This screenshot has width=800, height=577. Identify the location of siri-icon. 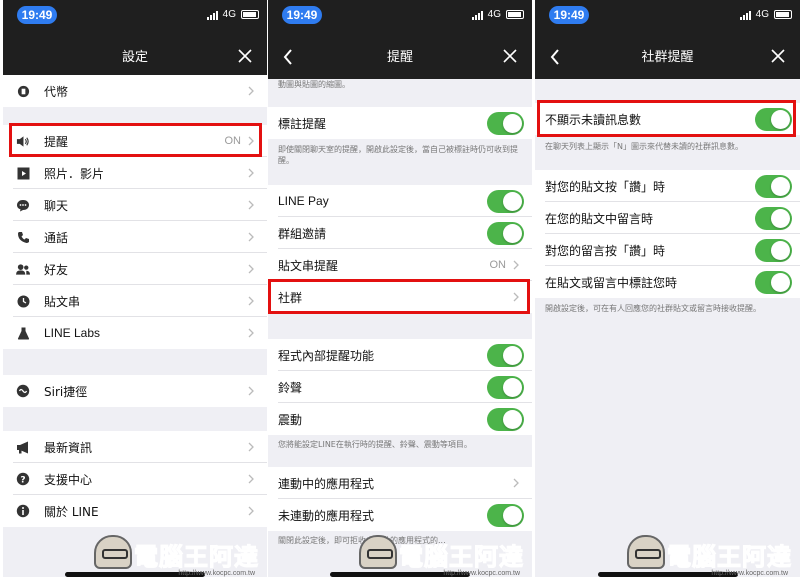
(23, 391).